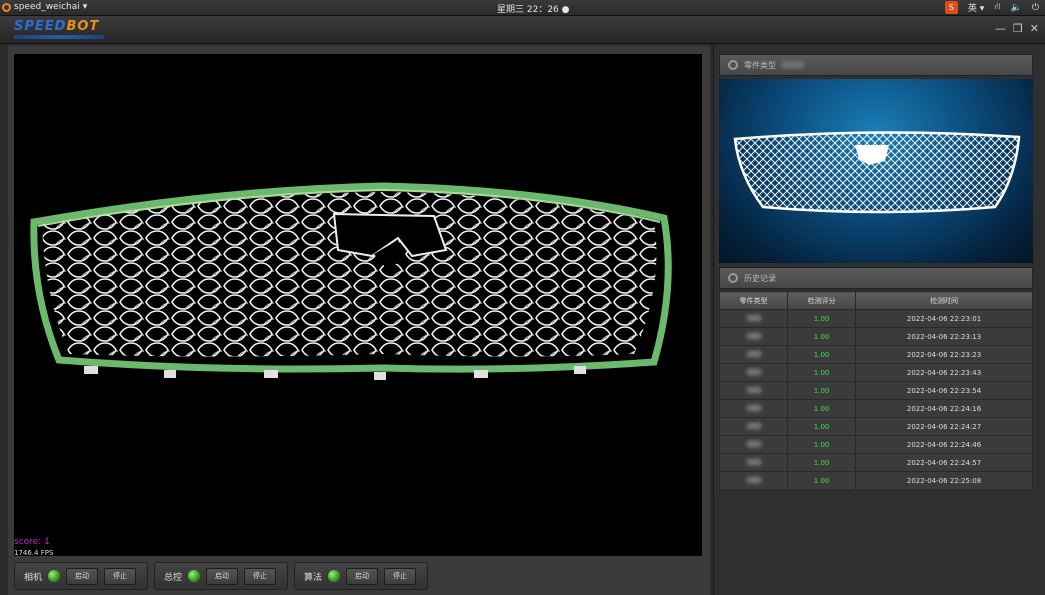  Describe the element at coordinates (59, 37) in the screenshot. I see `logo-underline` at that location.